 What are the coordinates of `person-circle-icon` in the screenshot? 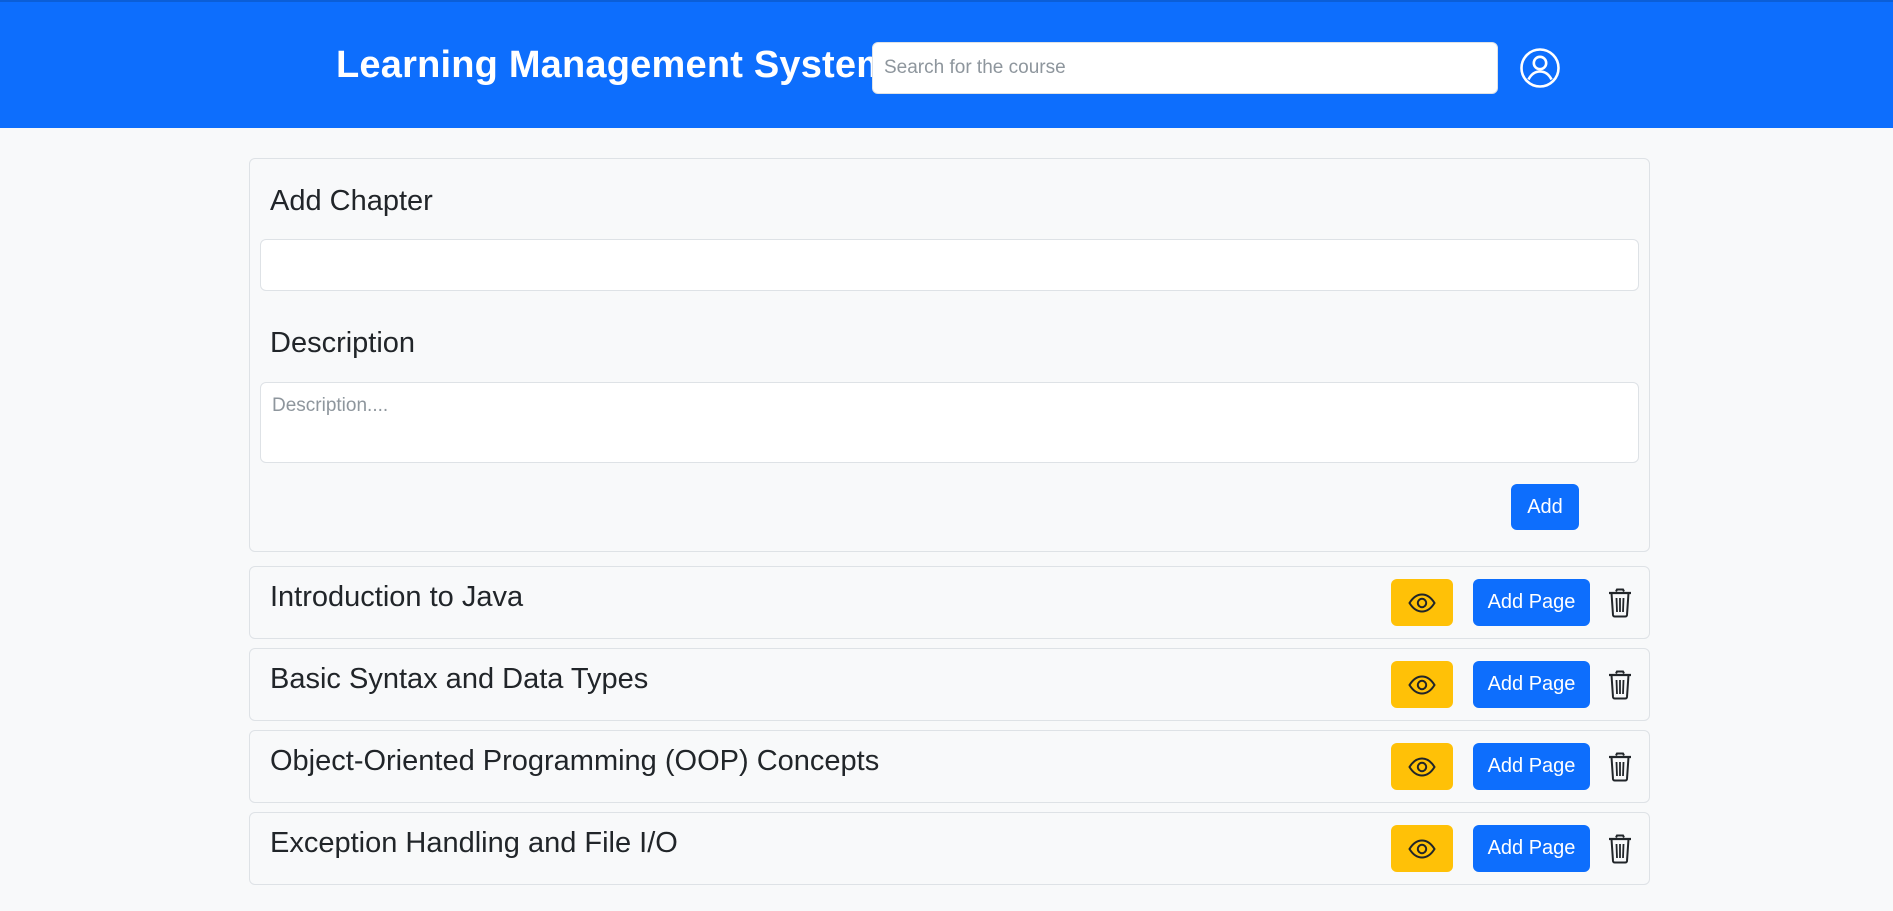 It's located at (1540, 68).